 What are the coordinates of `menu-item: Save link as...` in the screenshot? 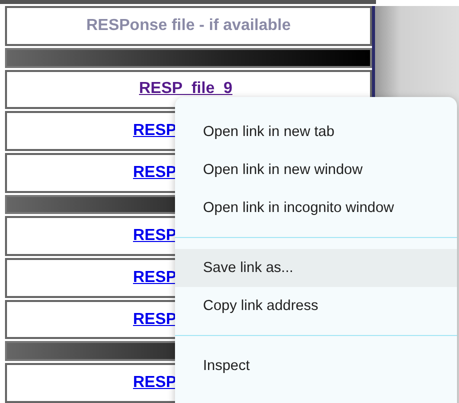 It's located at (316, 268).